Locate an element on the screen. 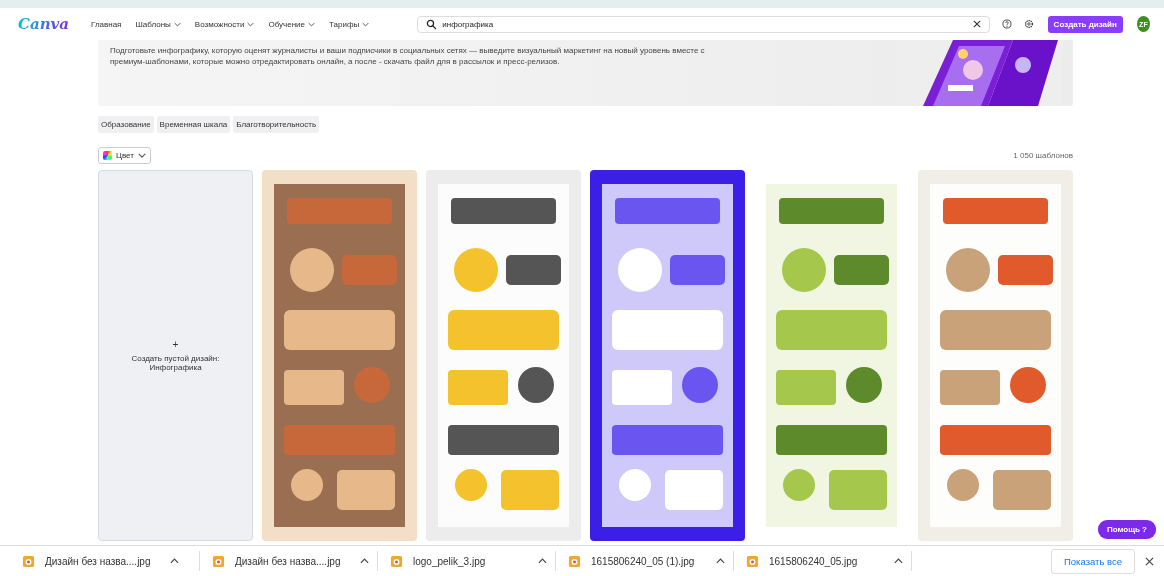  blank-design-card: + Создать пустой дизайн: Инфографика is located at coordinates (175, 355).